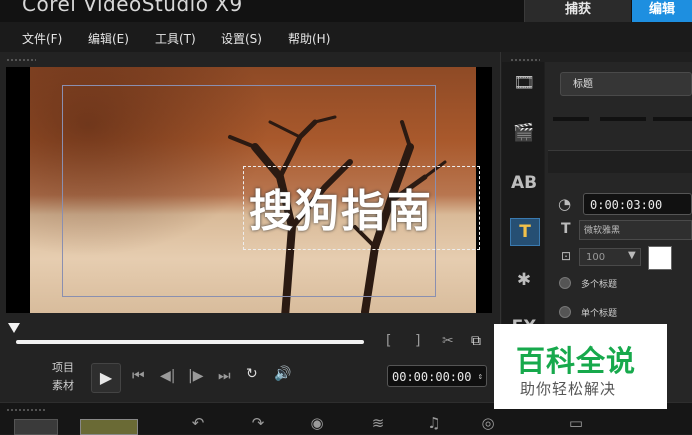 The image size is (692, 435). I want to click on mark-in-icon: [, so click(388, 341).